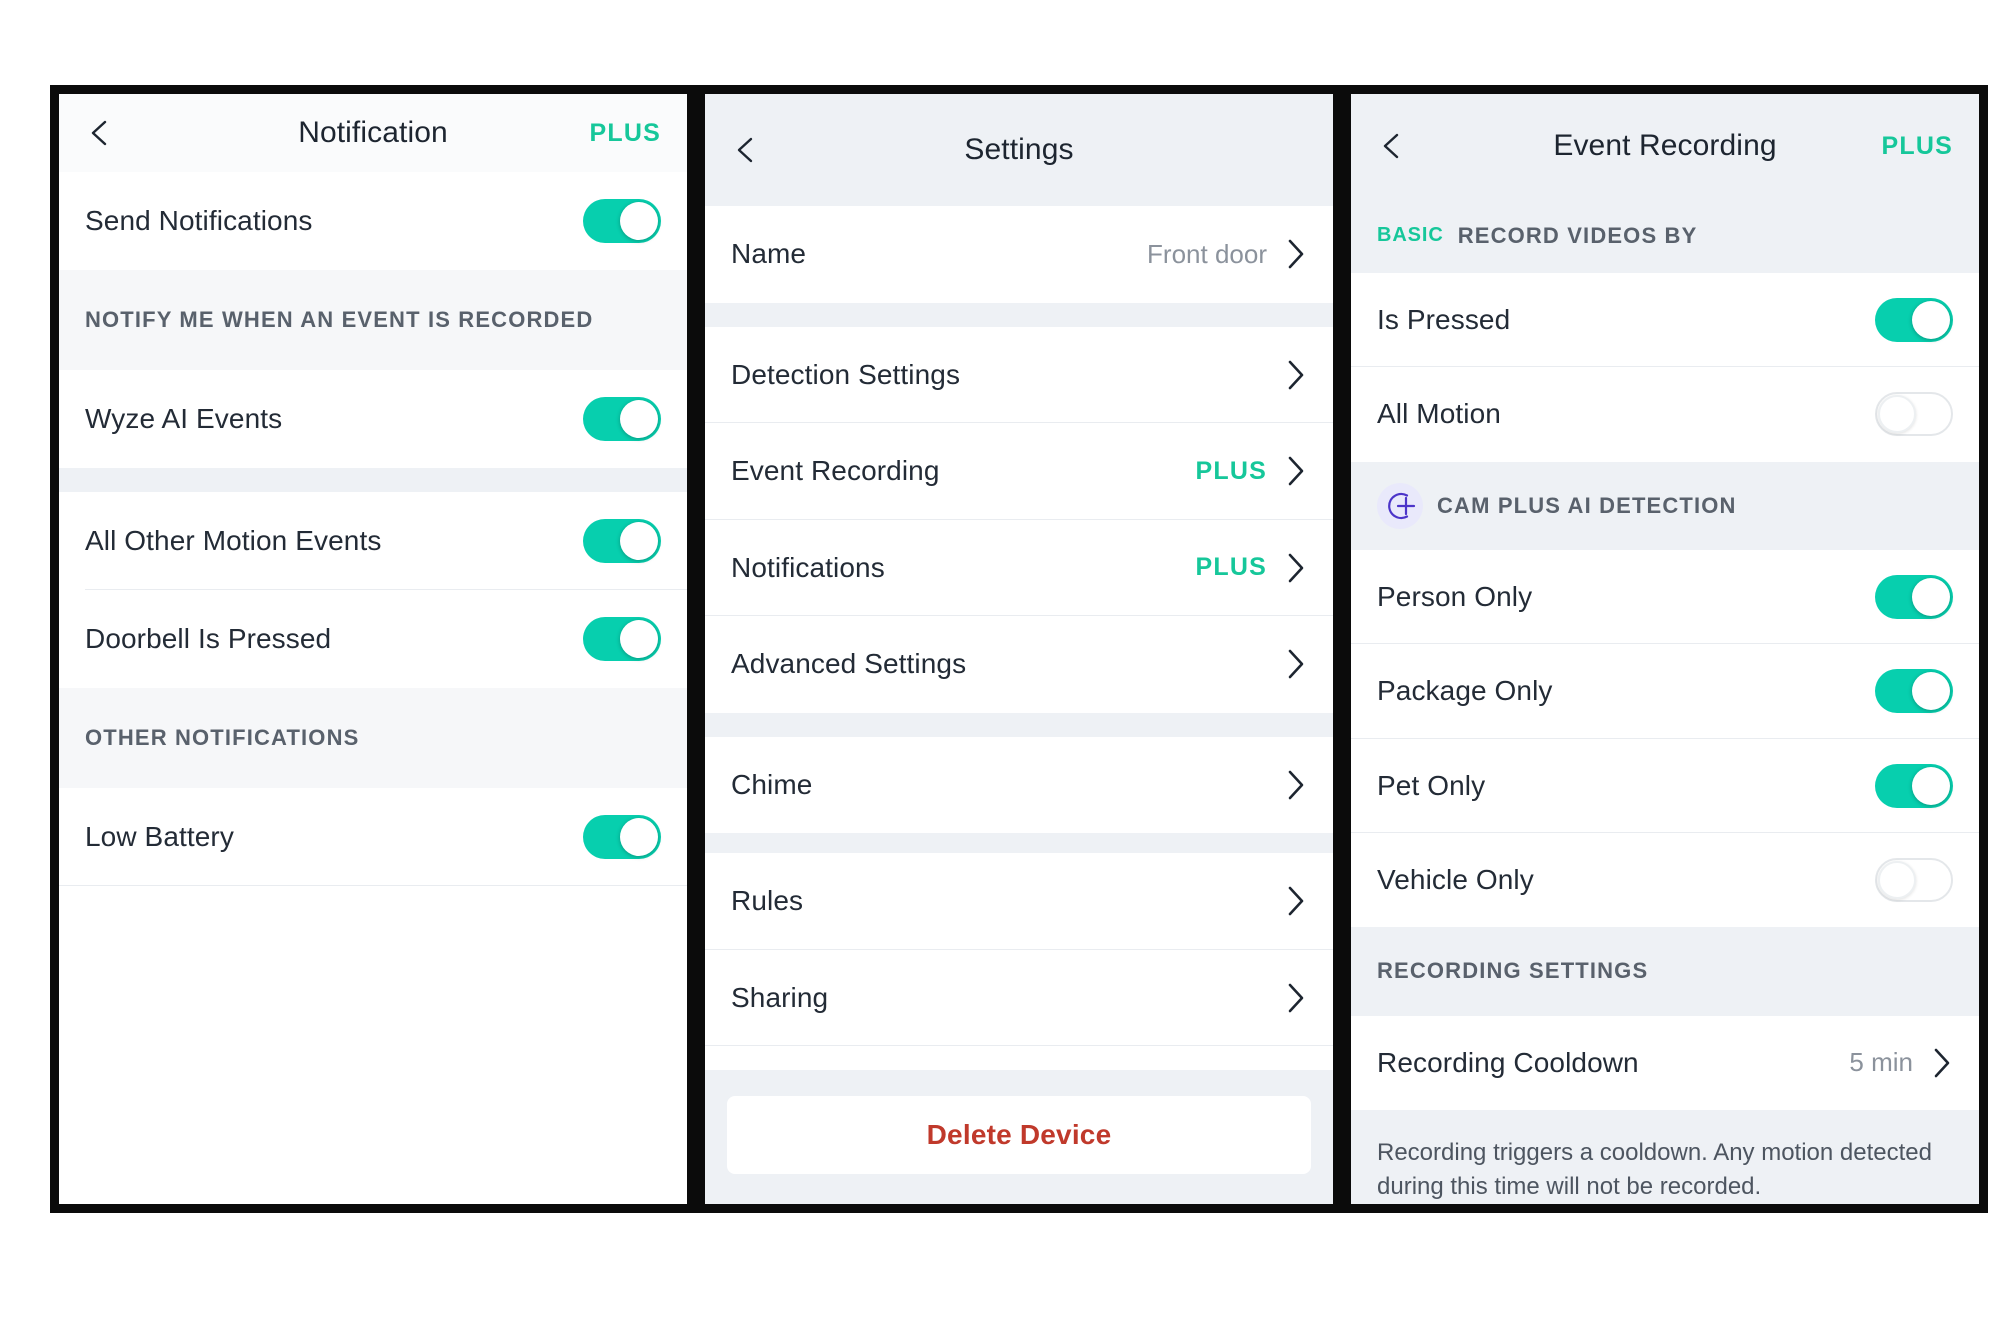 The height and width of the screenshot is (1333, 2000). What do you see at coordinates (1665, 146) in the screenshot?
I see `navbar-event-recording: Event Recording PLUS` at bounding box center [1665, 146].